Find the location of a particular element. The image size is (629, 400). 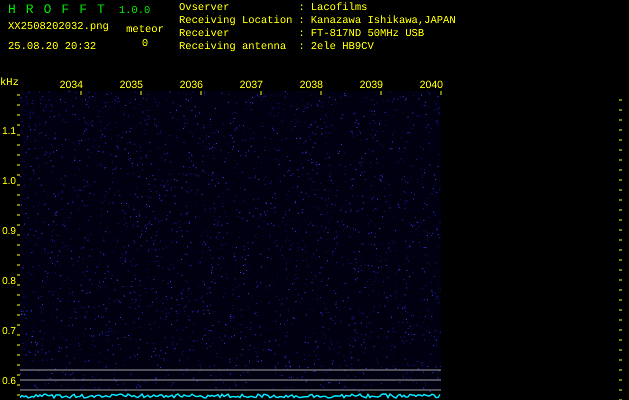

y-tick-label: 0.6 is located at coordinates (9, 381).